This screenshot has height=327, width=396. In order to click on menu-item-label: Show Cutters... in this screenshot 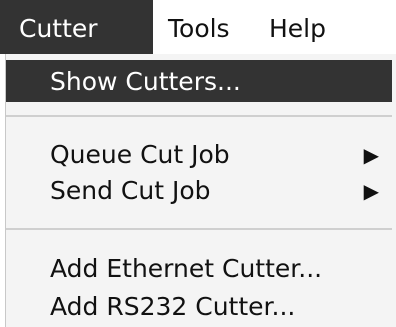, I will do `click(145, 81)`.